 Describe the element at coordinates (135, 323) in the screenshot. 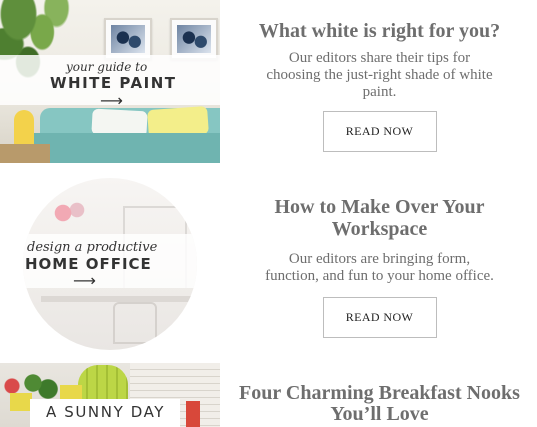

I see `chair-decor` at that location.